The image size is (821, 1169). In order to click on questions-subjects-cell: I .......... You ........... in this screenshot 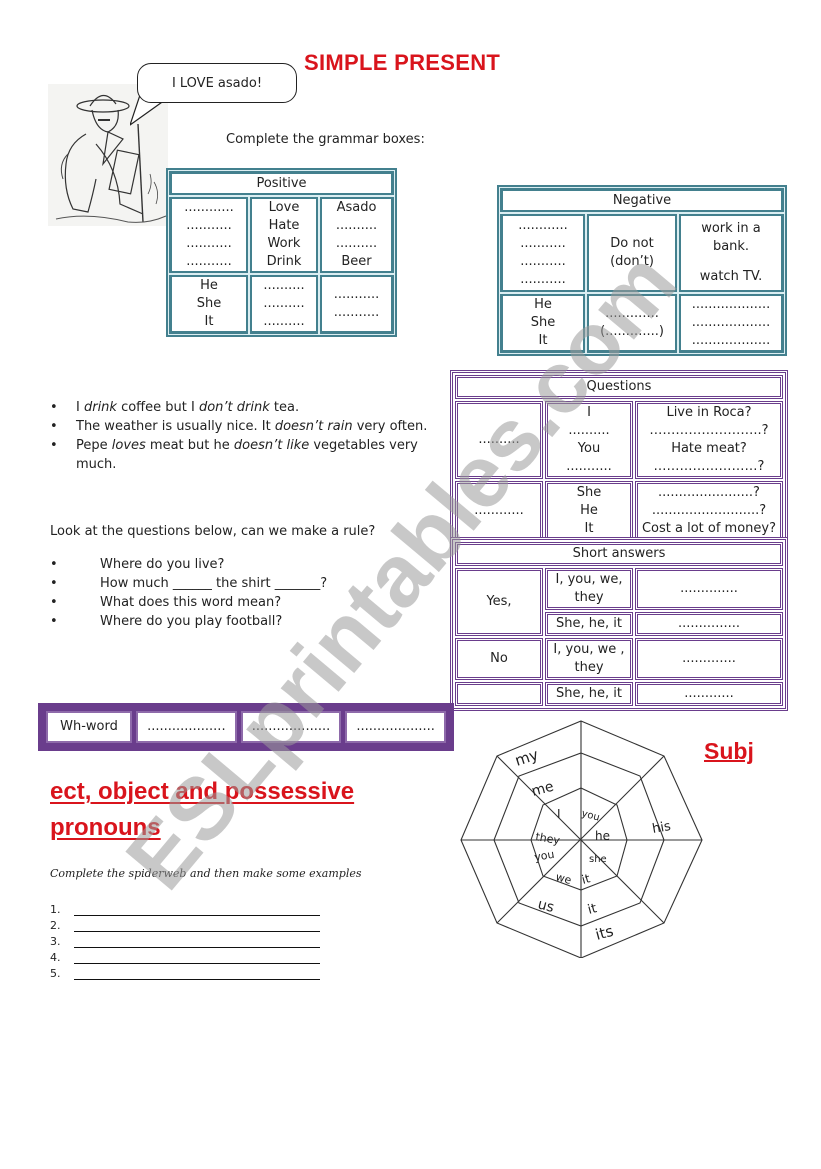, I will do `click(589, 440)`.